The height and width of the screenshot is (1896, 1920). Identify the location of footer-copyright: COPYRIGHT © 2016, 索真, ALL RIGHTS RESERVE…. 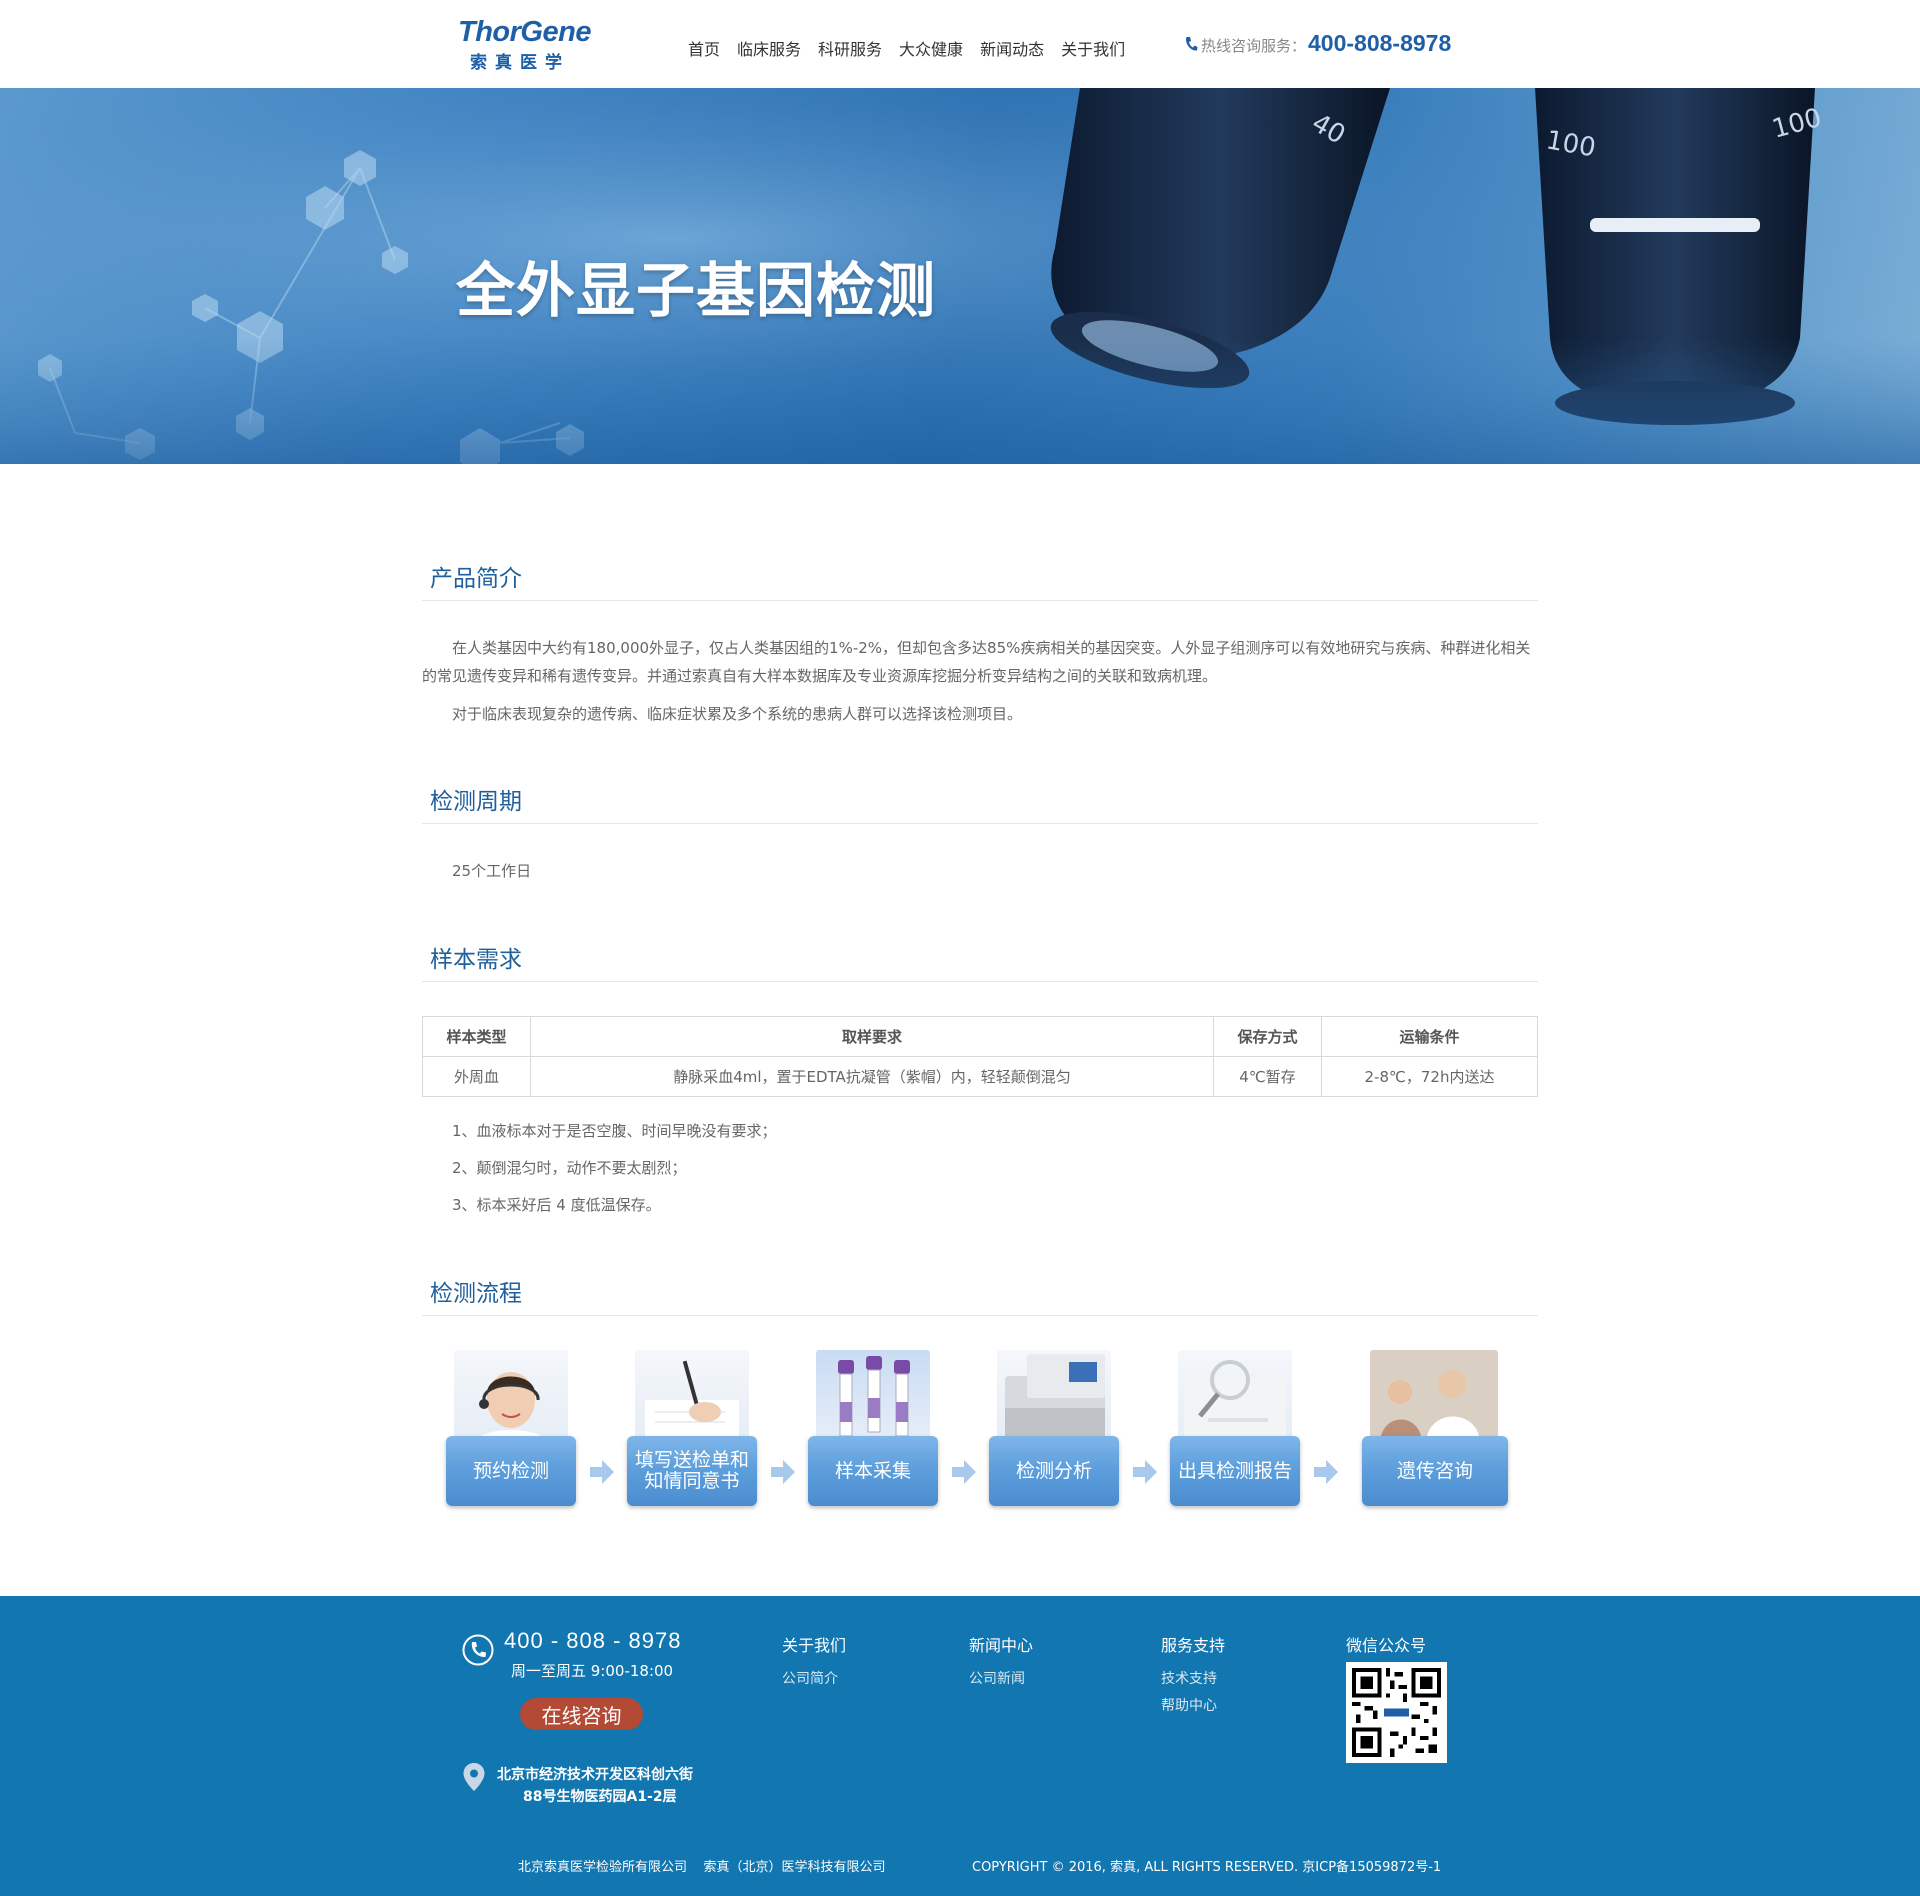
(1207, 1867).